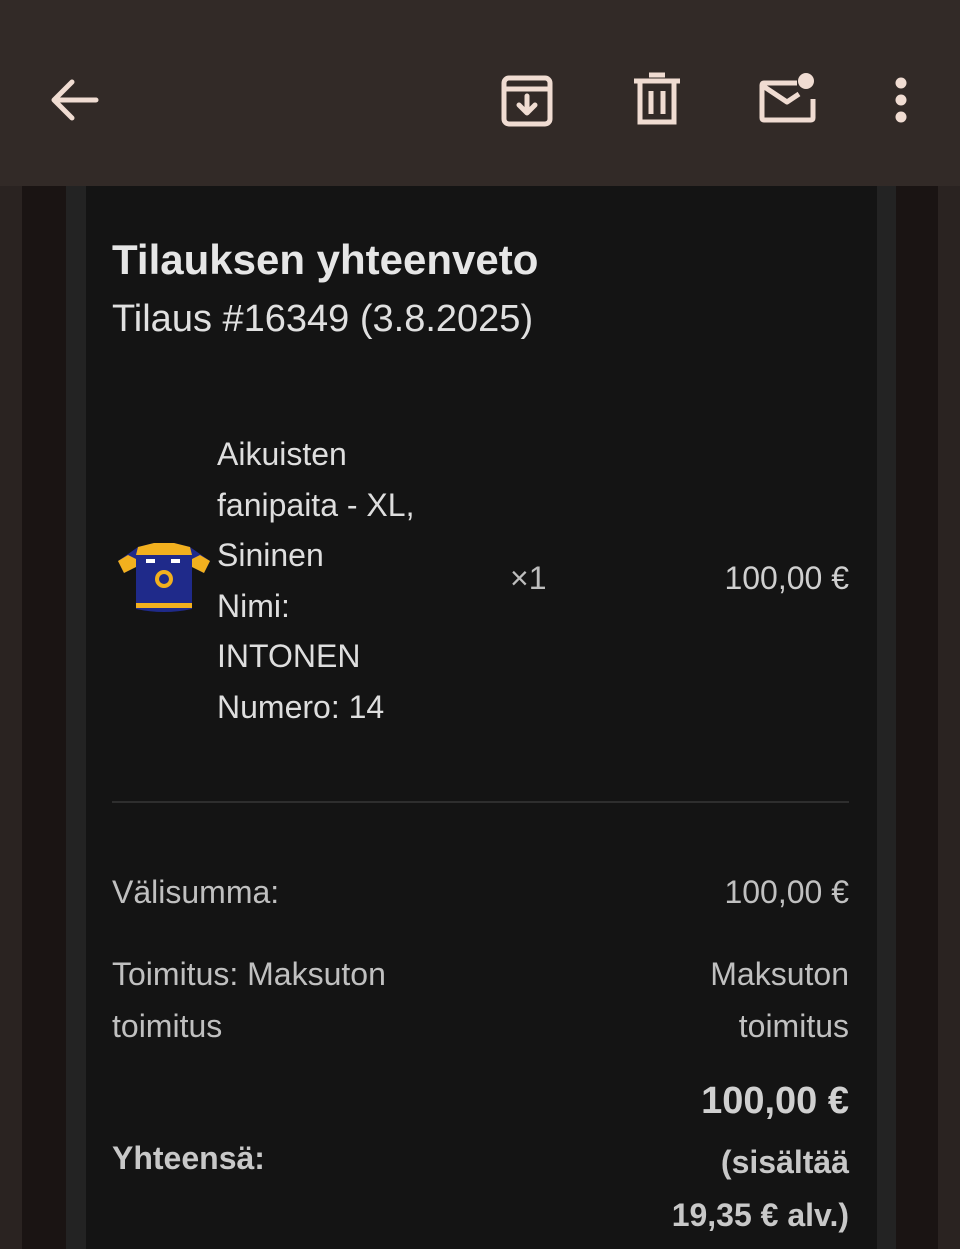 This screenshot has width=960, height=1249. Describe the element at coordinates (788, 99) in the screenshot. I see `mark-unread-icon` at that location.